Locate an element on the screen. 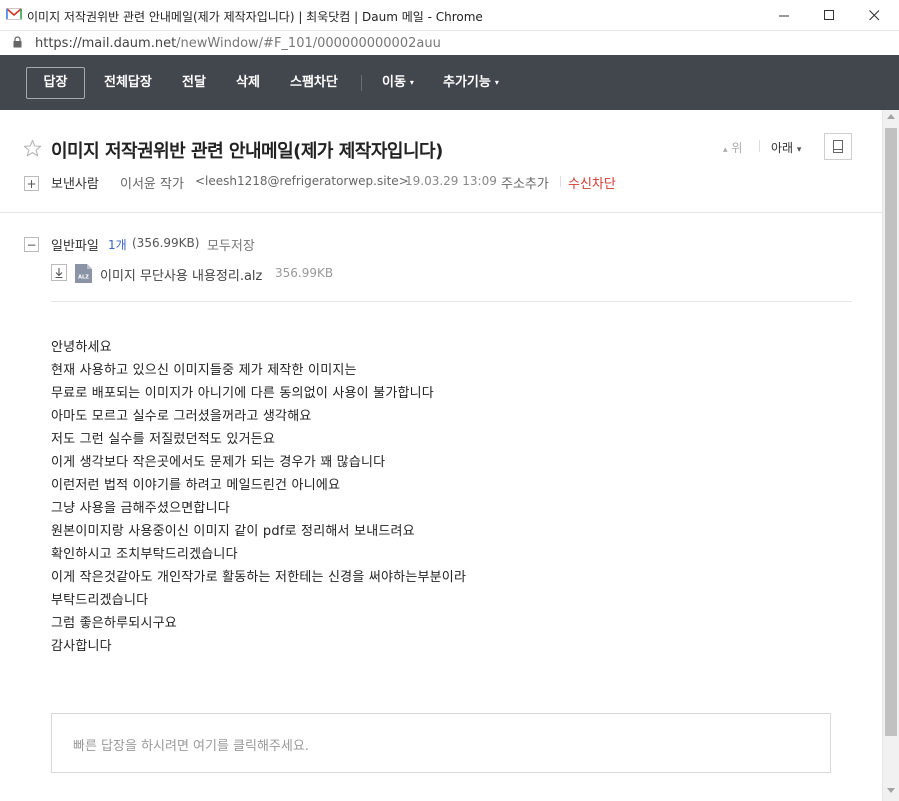 This screenshot has width=899, height=801. print-button is located at coordinates (838, 146).